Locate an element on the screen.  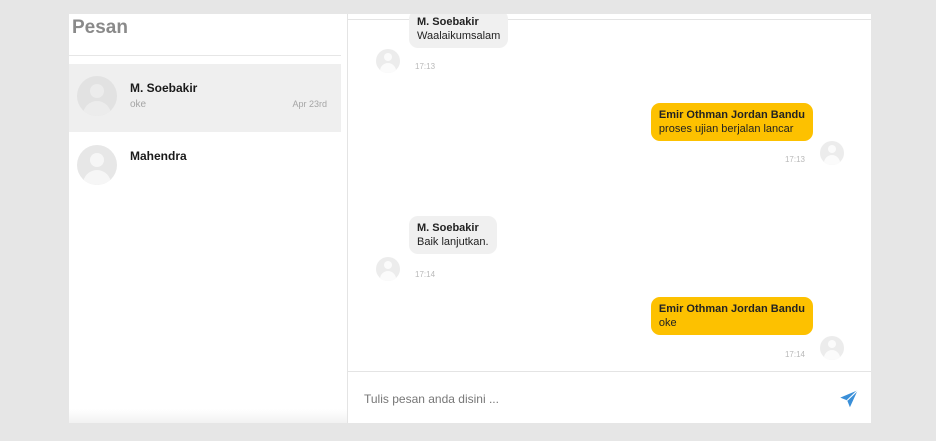
contact-item-mahendra: Mahendra is located at coordinates (205, 167).